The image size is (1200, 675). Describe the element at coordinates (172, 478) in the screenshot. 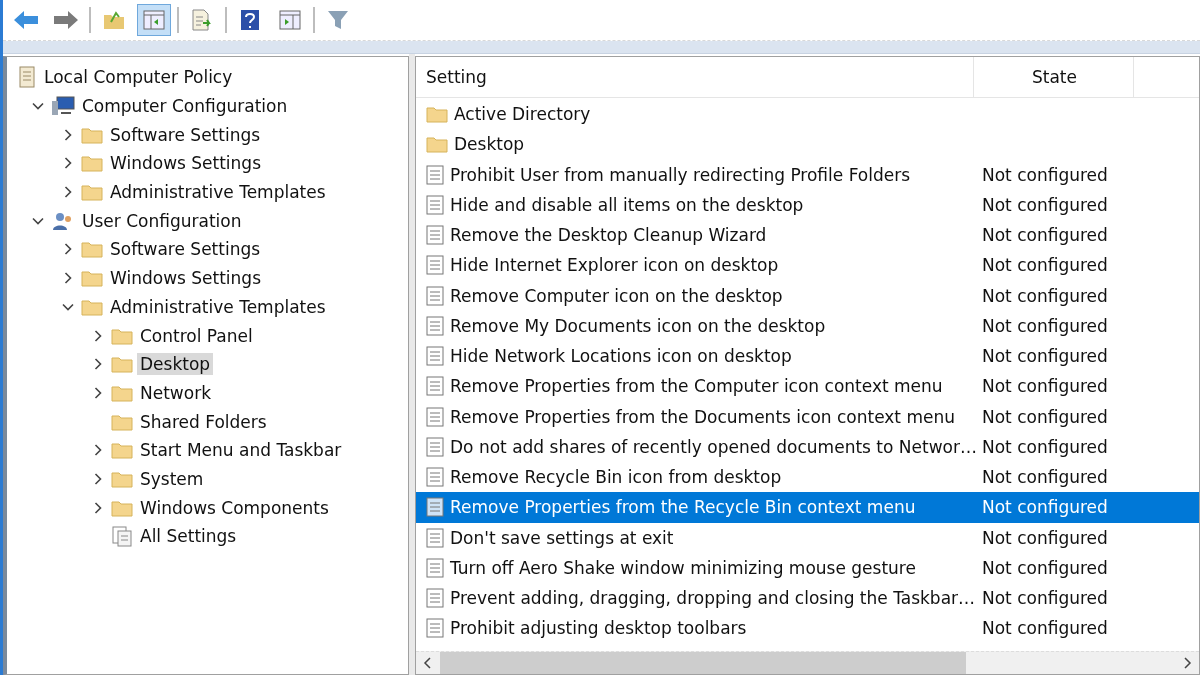

I see `tree-item: System` at that location.